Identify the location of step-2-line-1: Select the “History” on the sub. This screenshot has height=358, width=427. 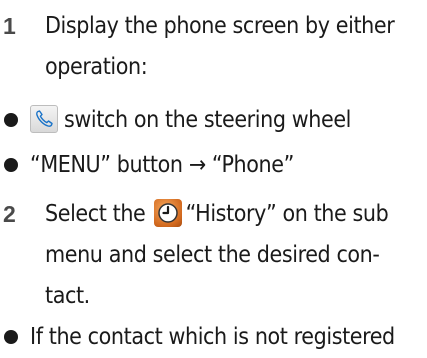
(217, 213).